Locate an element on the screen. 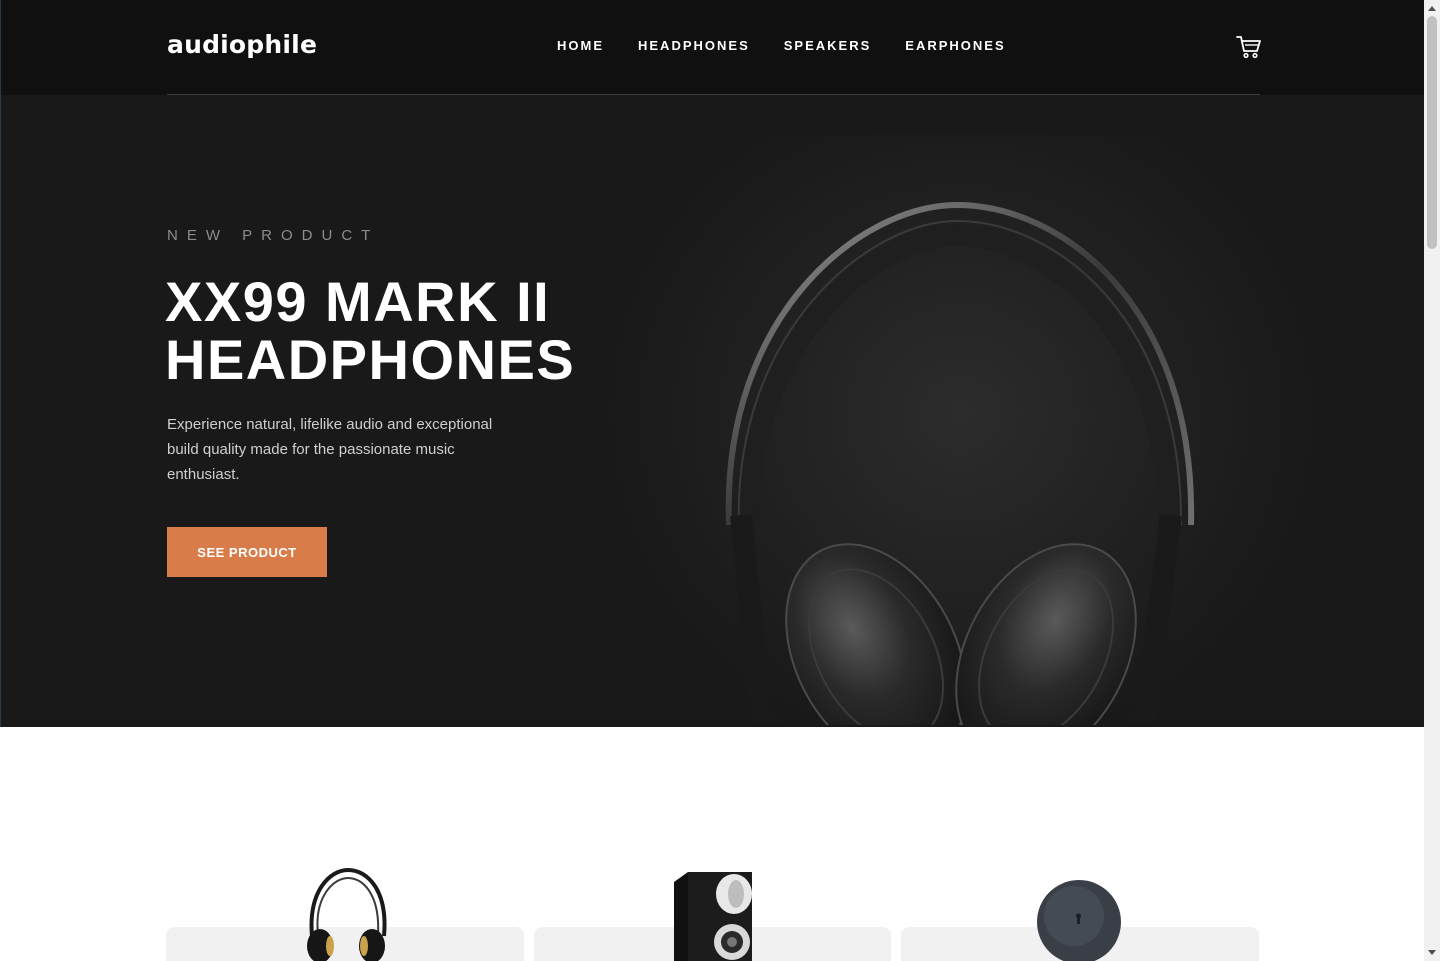 Image resolution: width=1440 pixels, height=961 pixels. nav-earphones: EARPHONES is located at coordinates (955, 46).